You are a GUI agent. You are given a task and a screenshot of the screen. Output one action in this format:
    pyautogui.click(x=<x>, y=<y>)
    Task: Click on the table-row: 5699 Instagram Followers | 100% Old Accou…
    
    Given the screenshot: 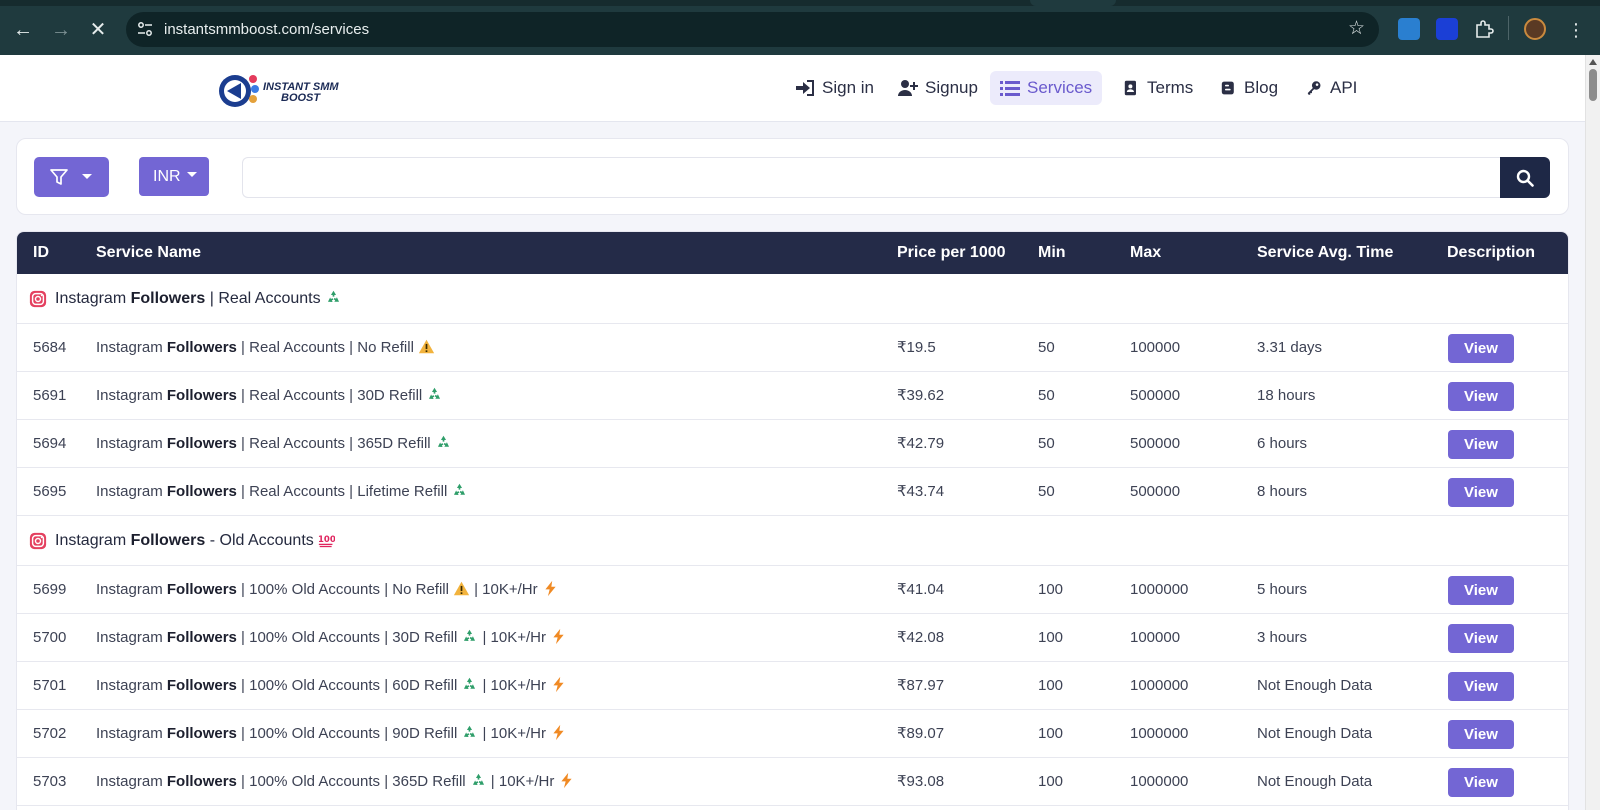 What is the action you would take?
    pyautogui.click(x=792, y=590)
    